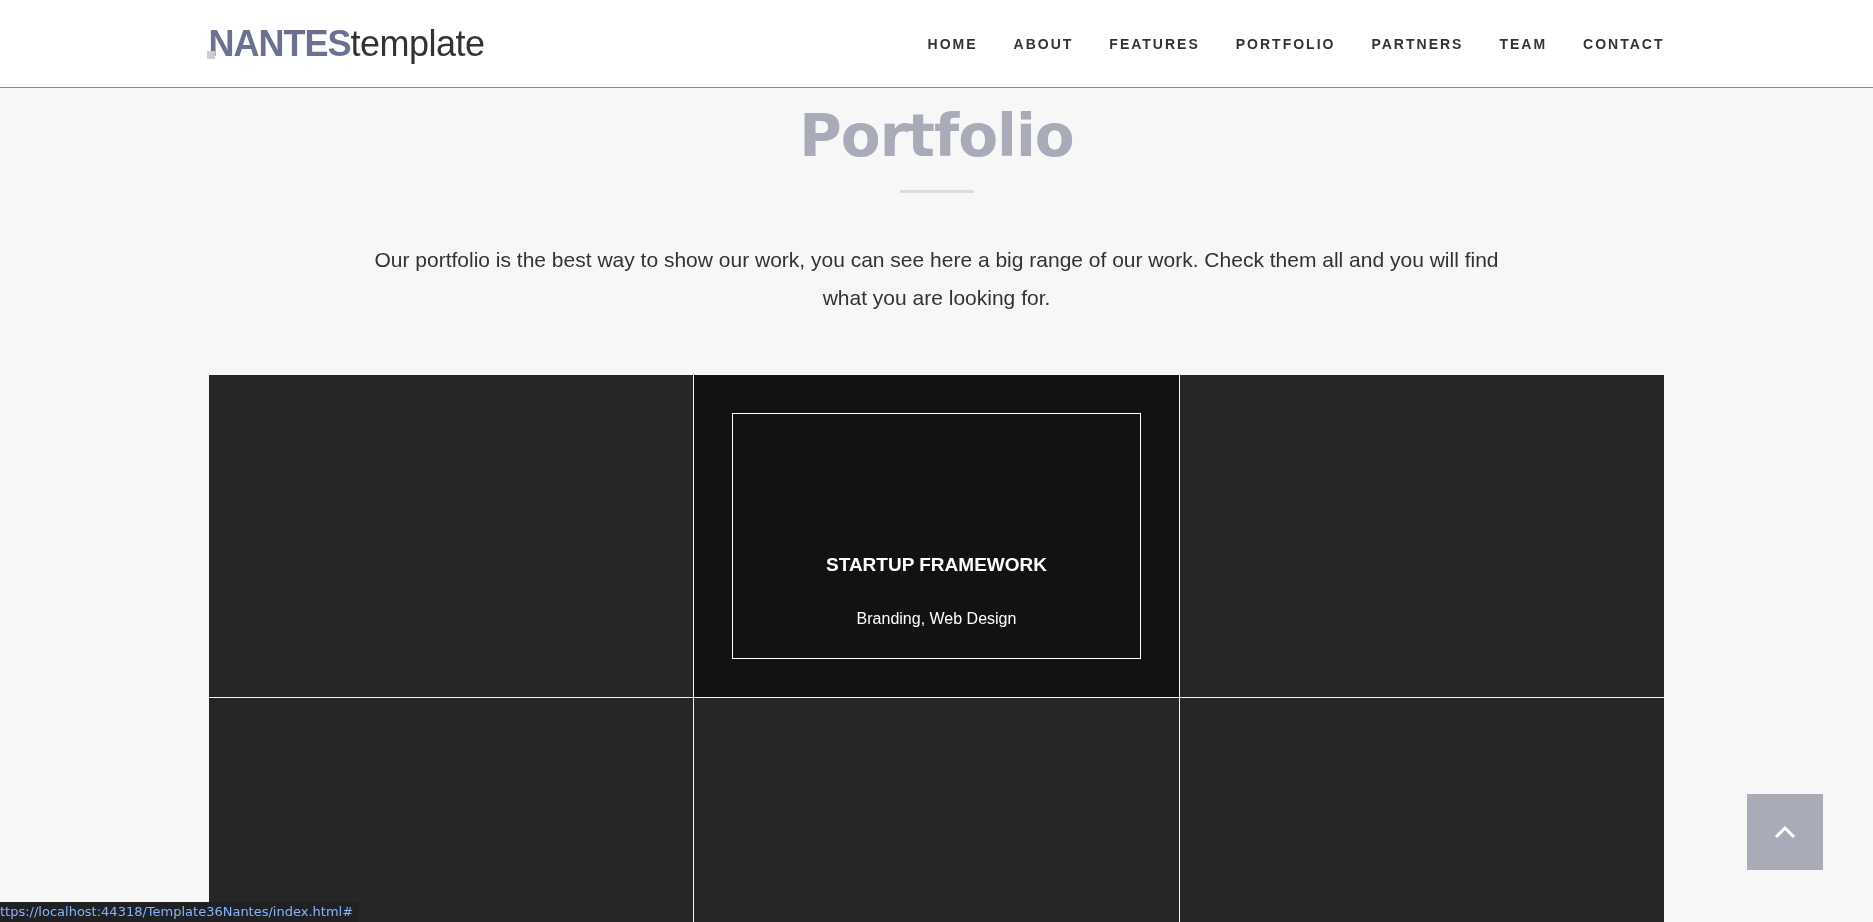  I want to click on nav-link: PARTNERS, so click(1417, 43).